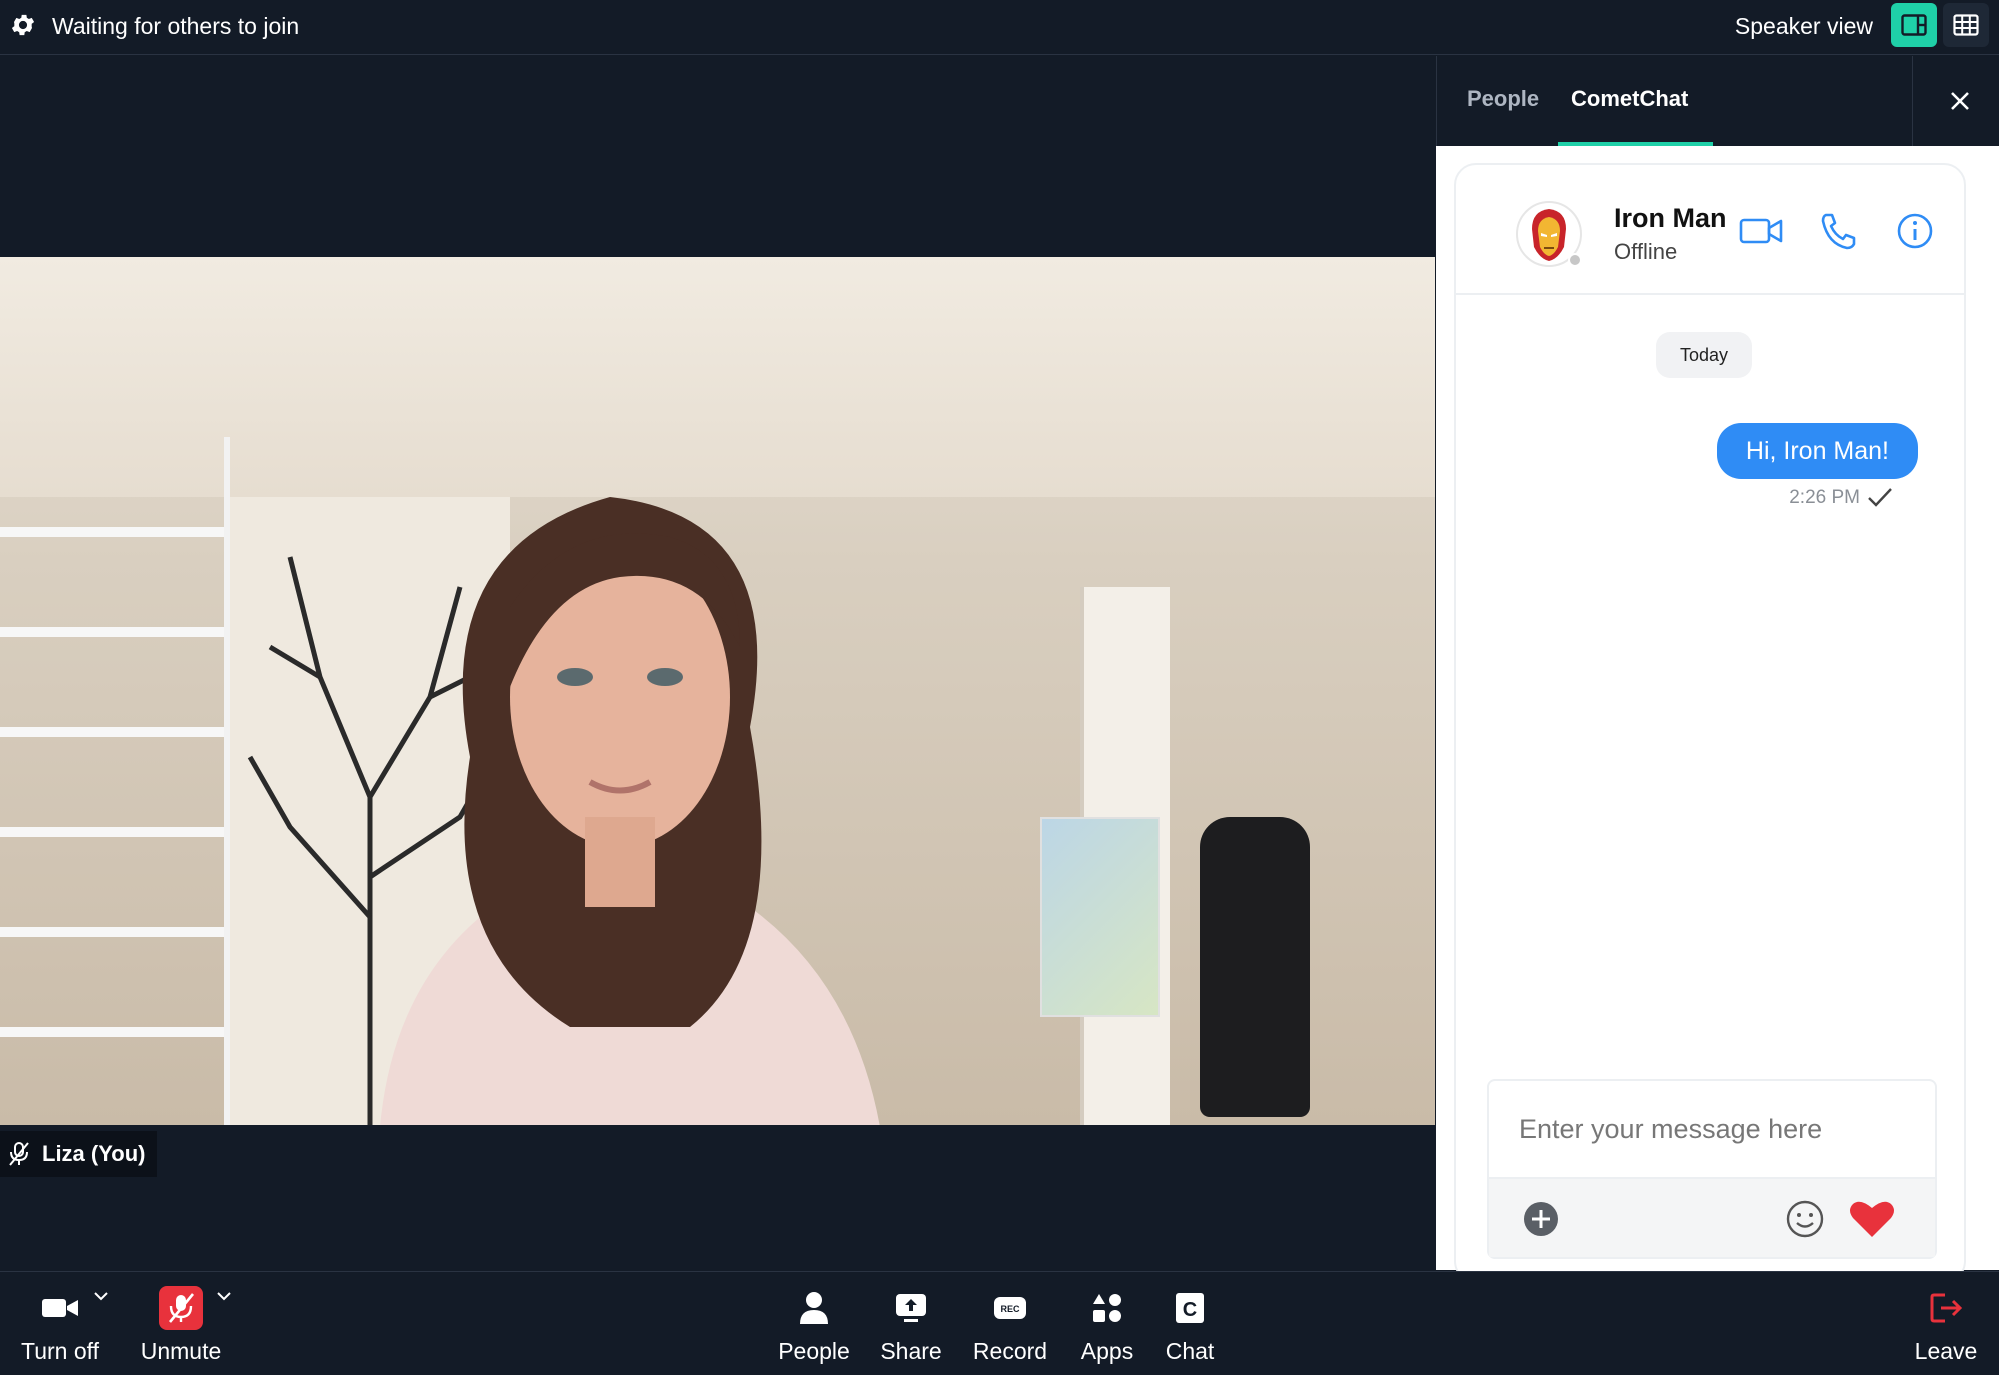 The width and height of the screenshot is (1999, 1375). I want to click on message-composer, so click(1712, 1169).